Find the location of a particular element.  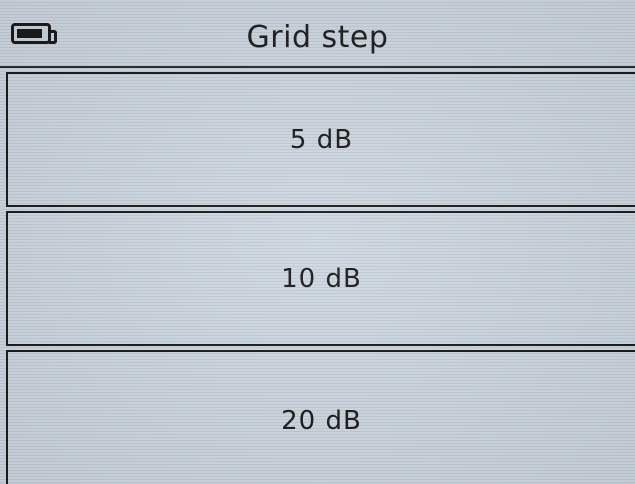

page-title: Grid step is located at coordinates (317, 37).